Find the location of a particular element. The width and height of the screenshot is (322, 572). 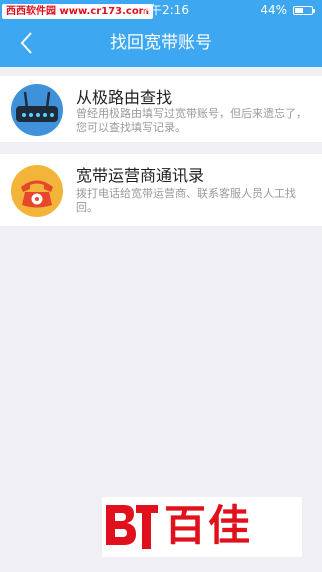

telephone-icon is located at coordinates (37, 191).